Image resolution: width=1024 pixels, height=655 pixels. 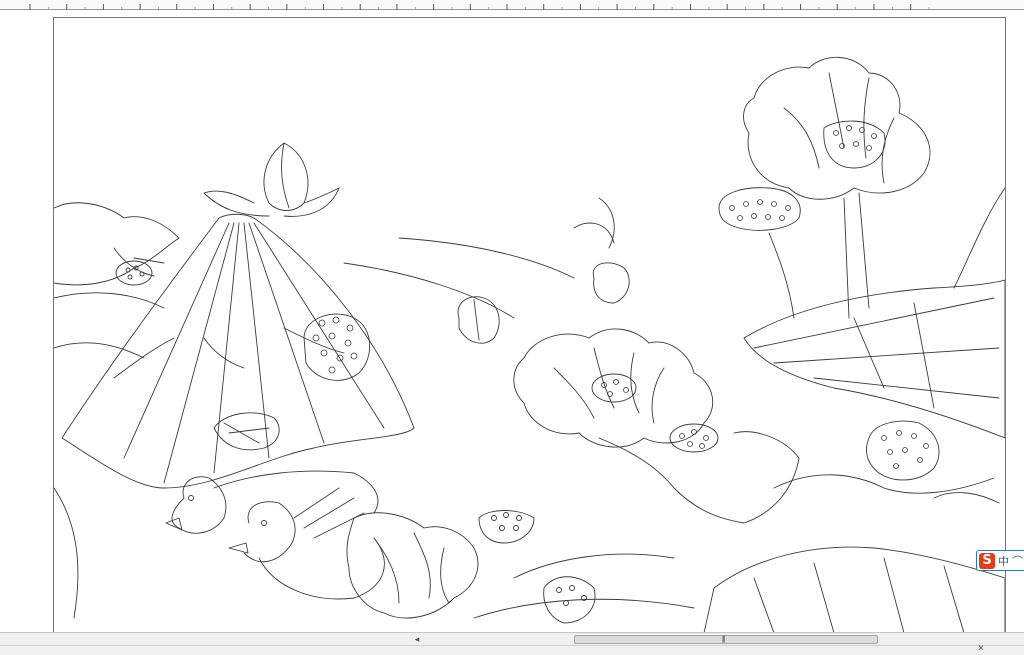 I want to click on lotus-leaves-lower-left, so click(x=109, y=455).